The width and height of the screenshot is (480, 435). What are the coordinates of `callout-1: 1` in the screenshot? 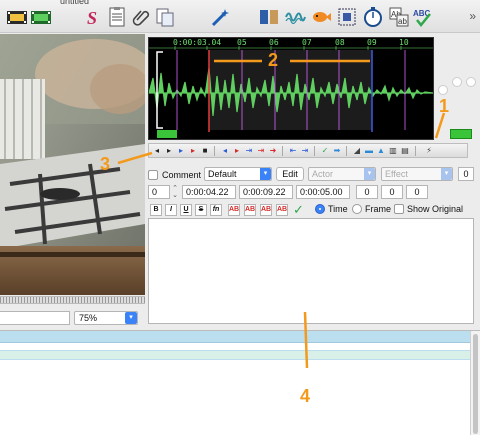 It's located at (444, 106).